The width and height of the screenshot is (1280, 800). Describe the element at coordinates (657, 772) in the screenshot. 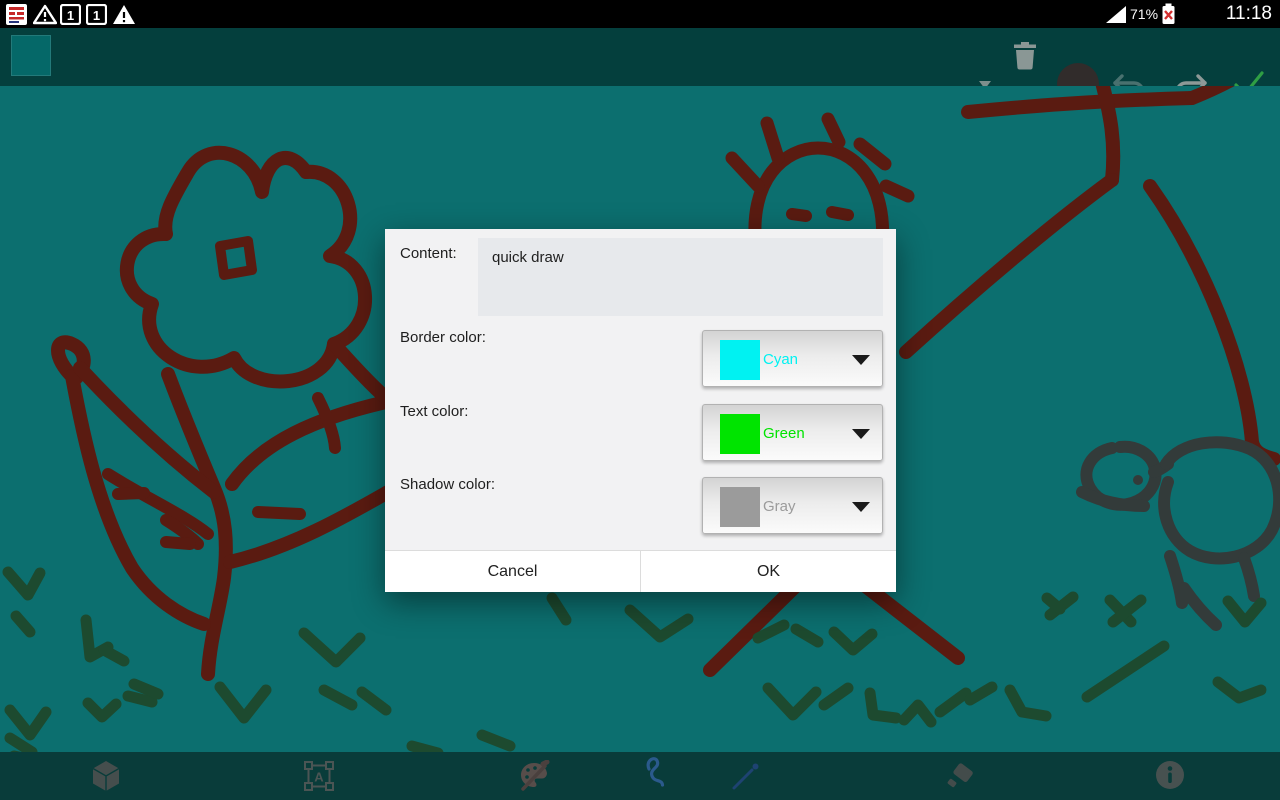

I see `freehand-tool-icon` at that location.